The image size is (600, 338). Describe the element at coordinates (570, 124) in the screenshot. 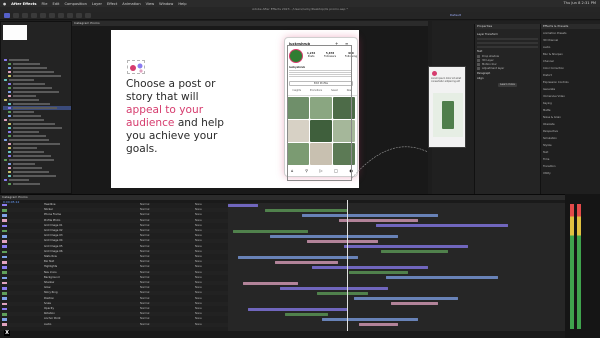

I see `effects-category: Obsolete` at that location.